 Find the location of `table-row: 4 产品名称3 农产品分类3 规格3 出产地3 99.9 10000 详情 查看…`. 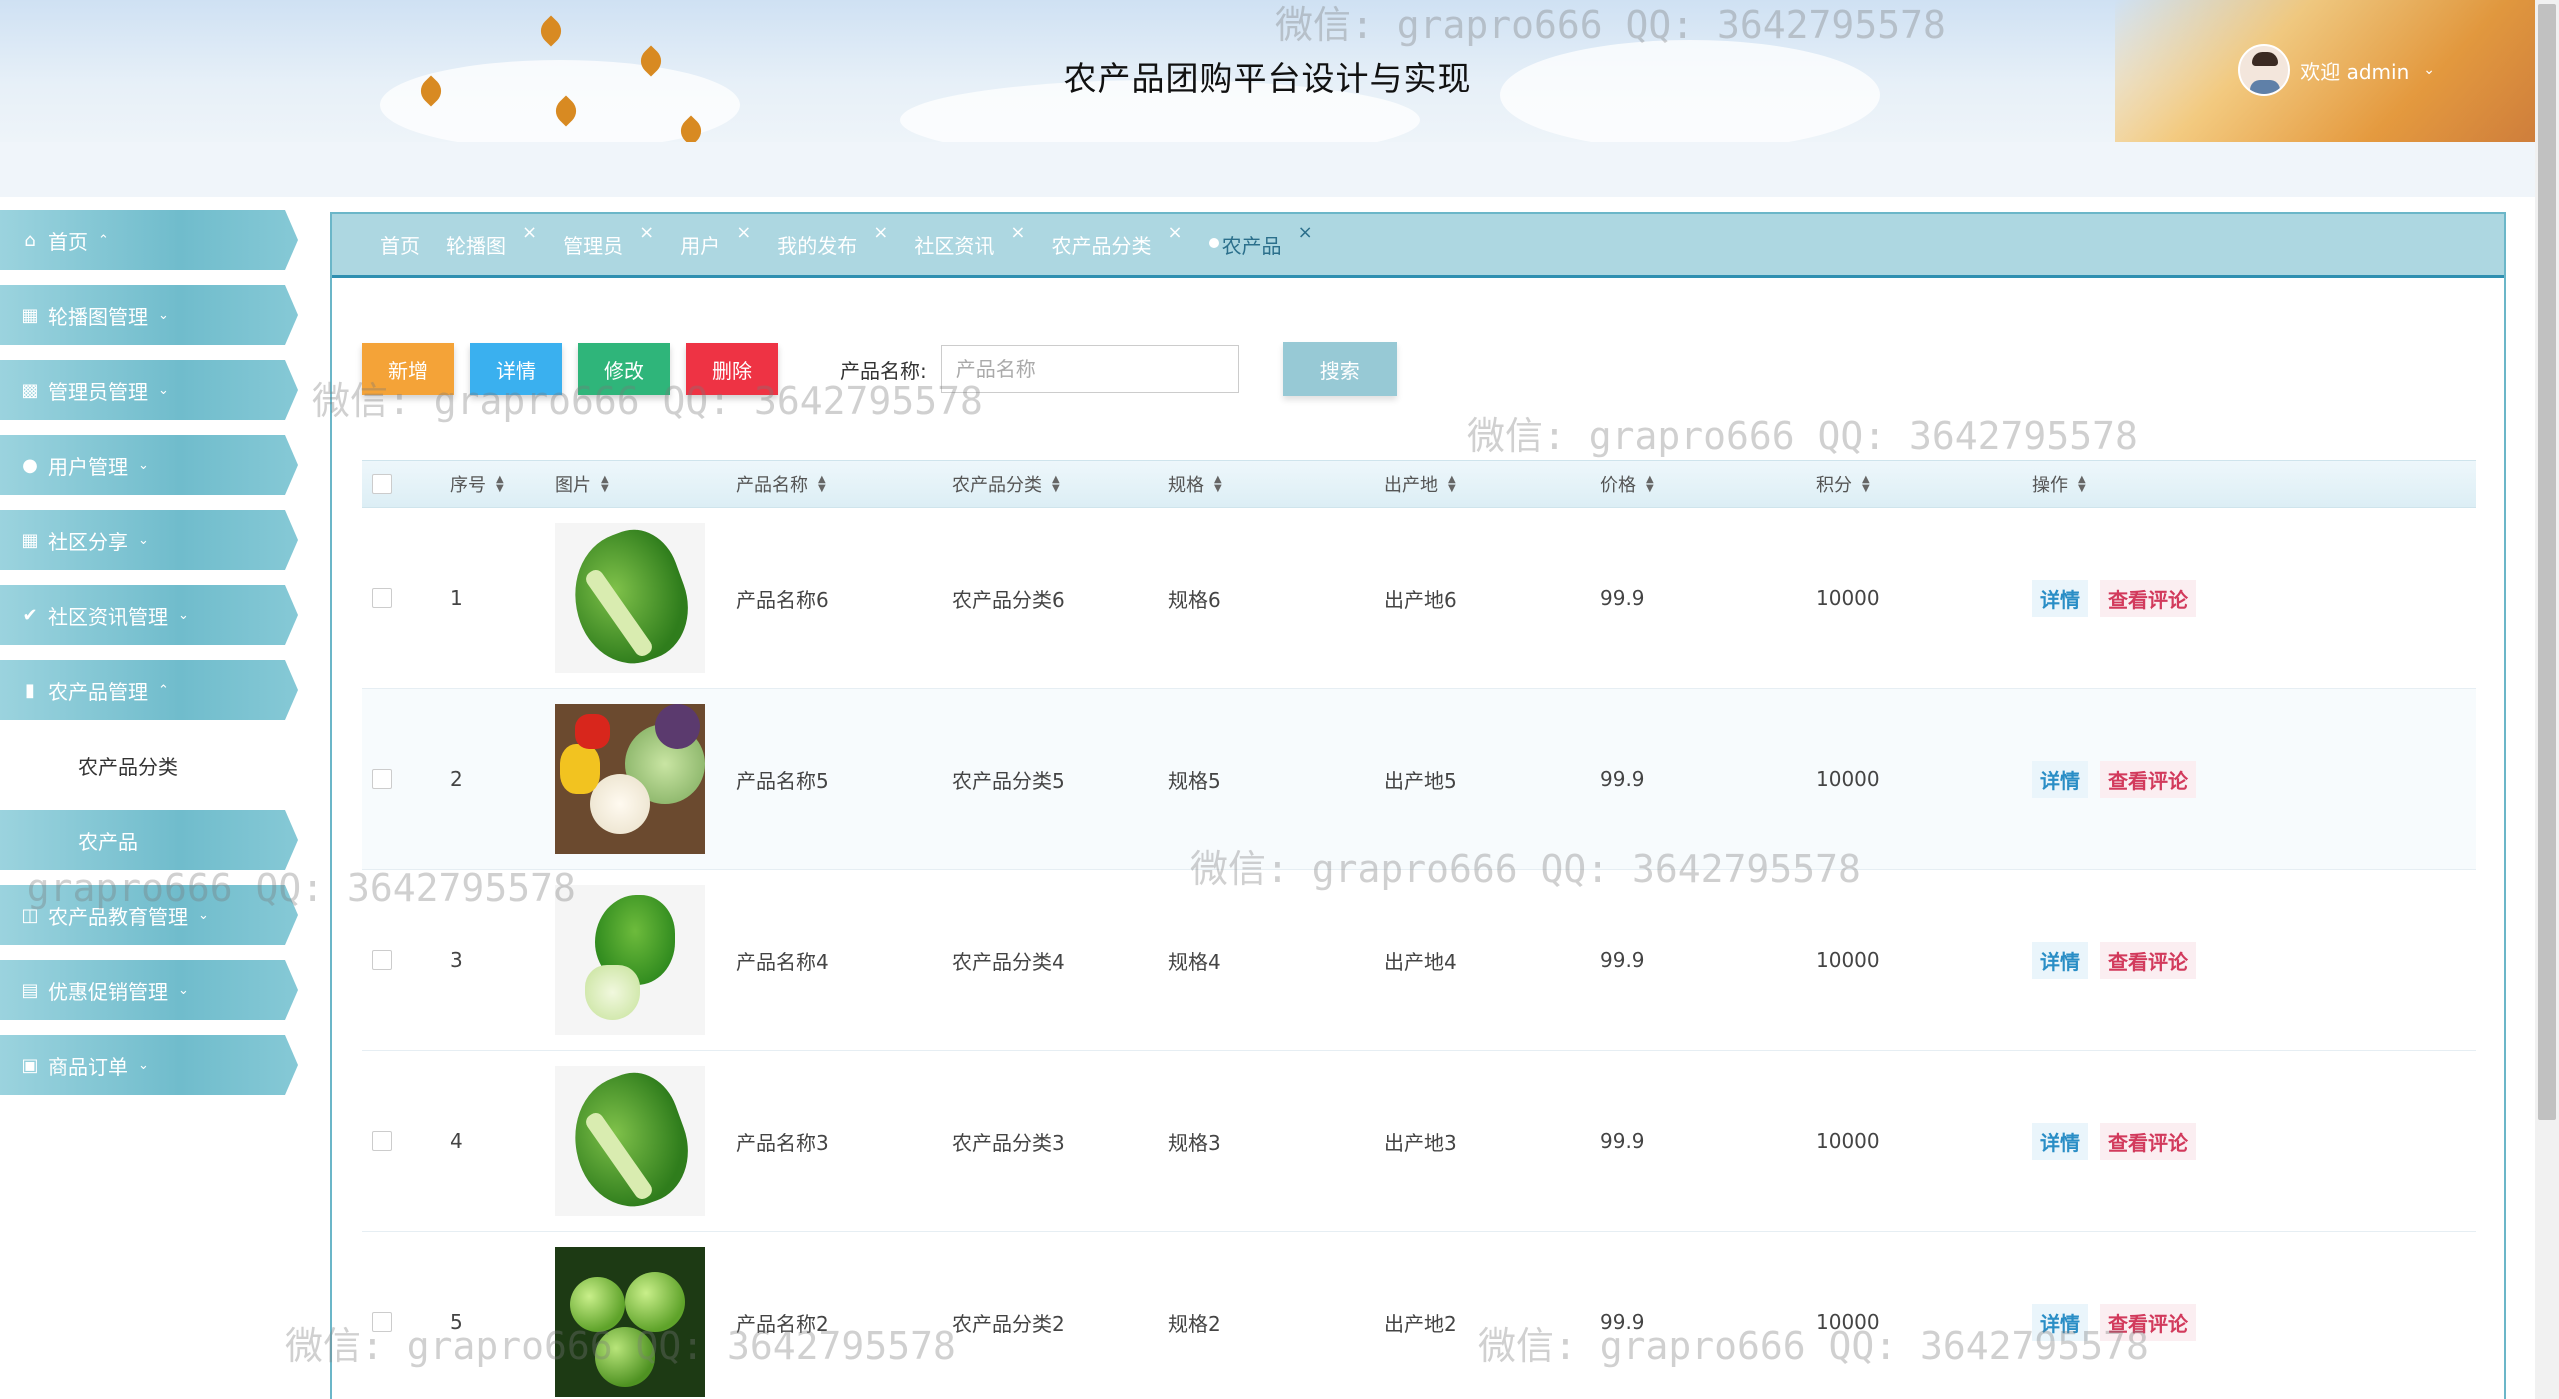

table-row: 4 产品名称3 农产品分类3 规格3 出产地3 99.9 10000 详情 查看… is located at coordinates (1419, 1141).